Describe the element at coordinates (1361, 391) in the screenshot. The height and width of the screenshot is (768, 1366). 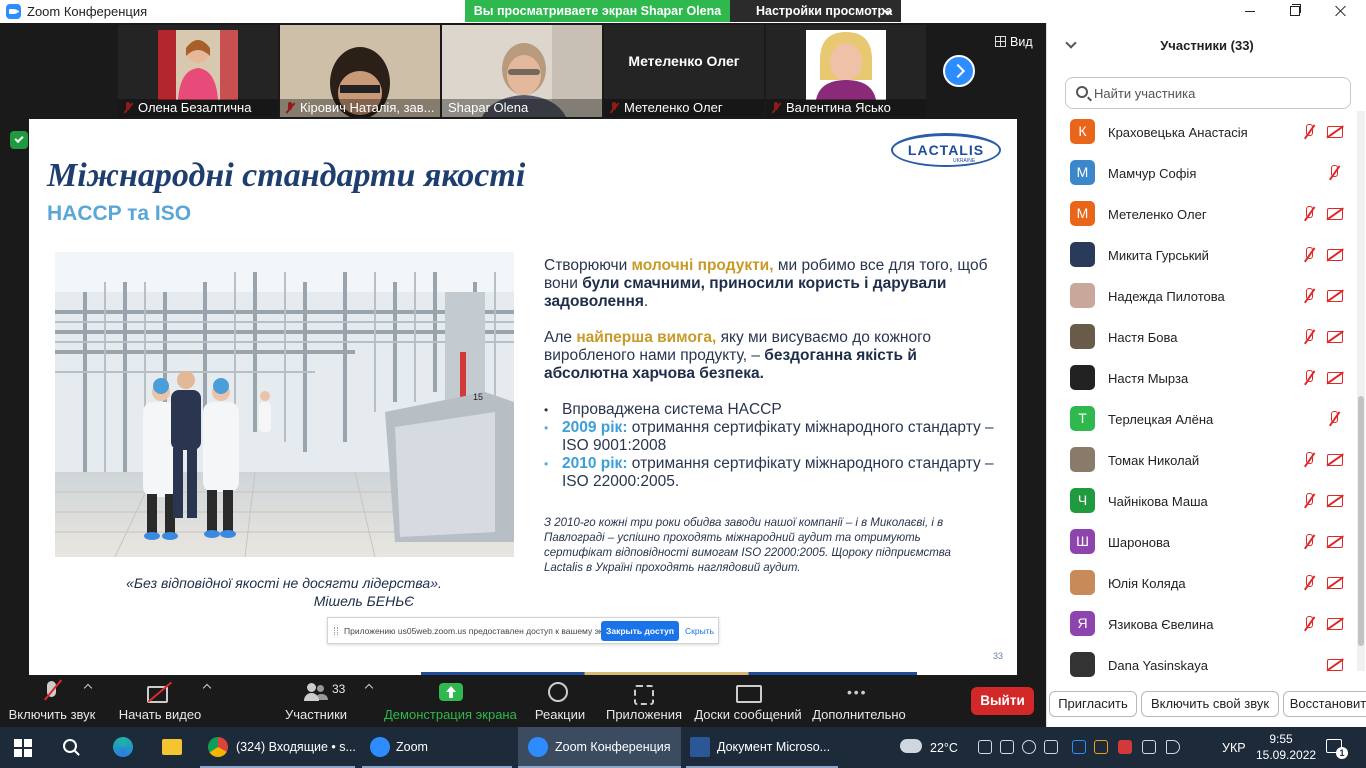
I see `participant-list-scrollbar` at that location.